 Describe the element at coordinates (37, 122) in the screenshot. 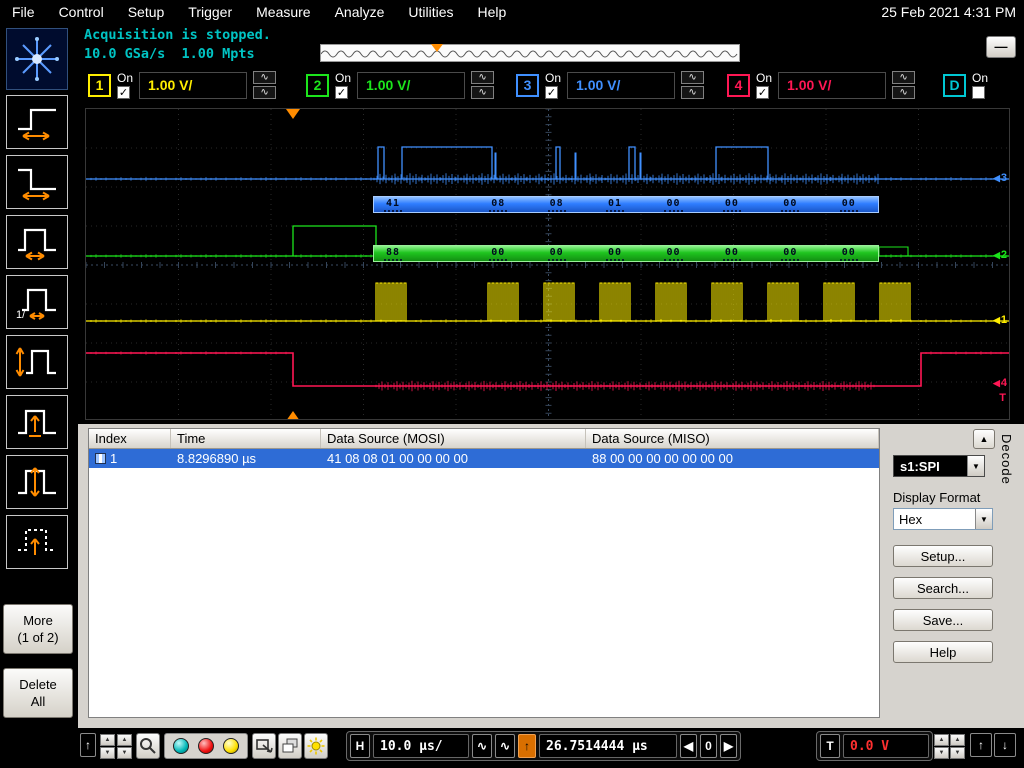

I see `rising-edge-icon` at that location.